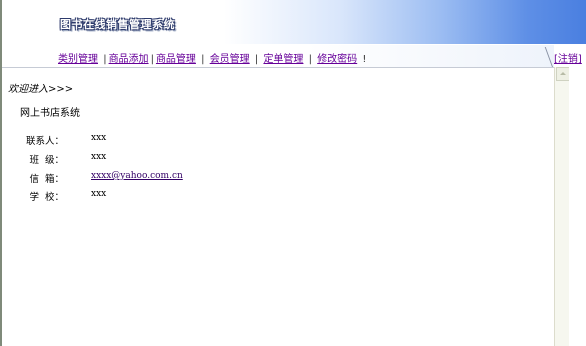 Image resolution: width=586 pixels, height=346 pixels. I want to click on info-row-school: 学 校： xxx, so click(76, 196).